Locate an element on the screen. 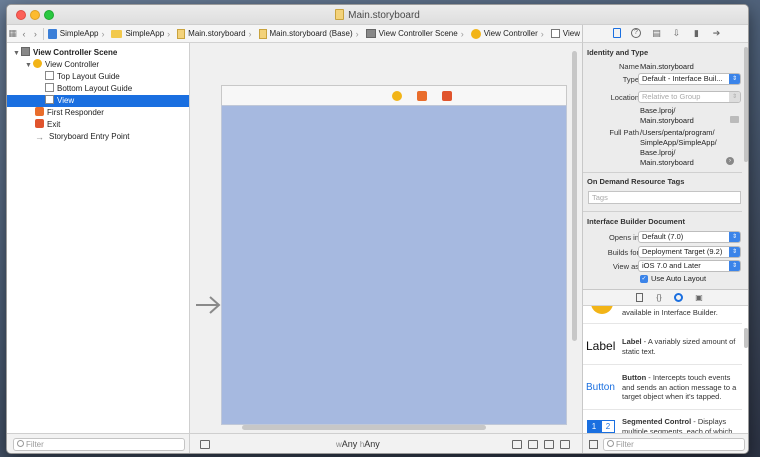  project-icon is located at coordinates (52, 33).